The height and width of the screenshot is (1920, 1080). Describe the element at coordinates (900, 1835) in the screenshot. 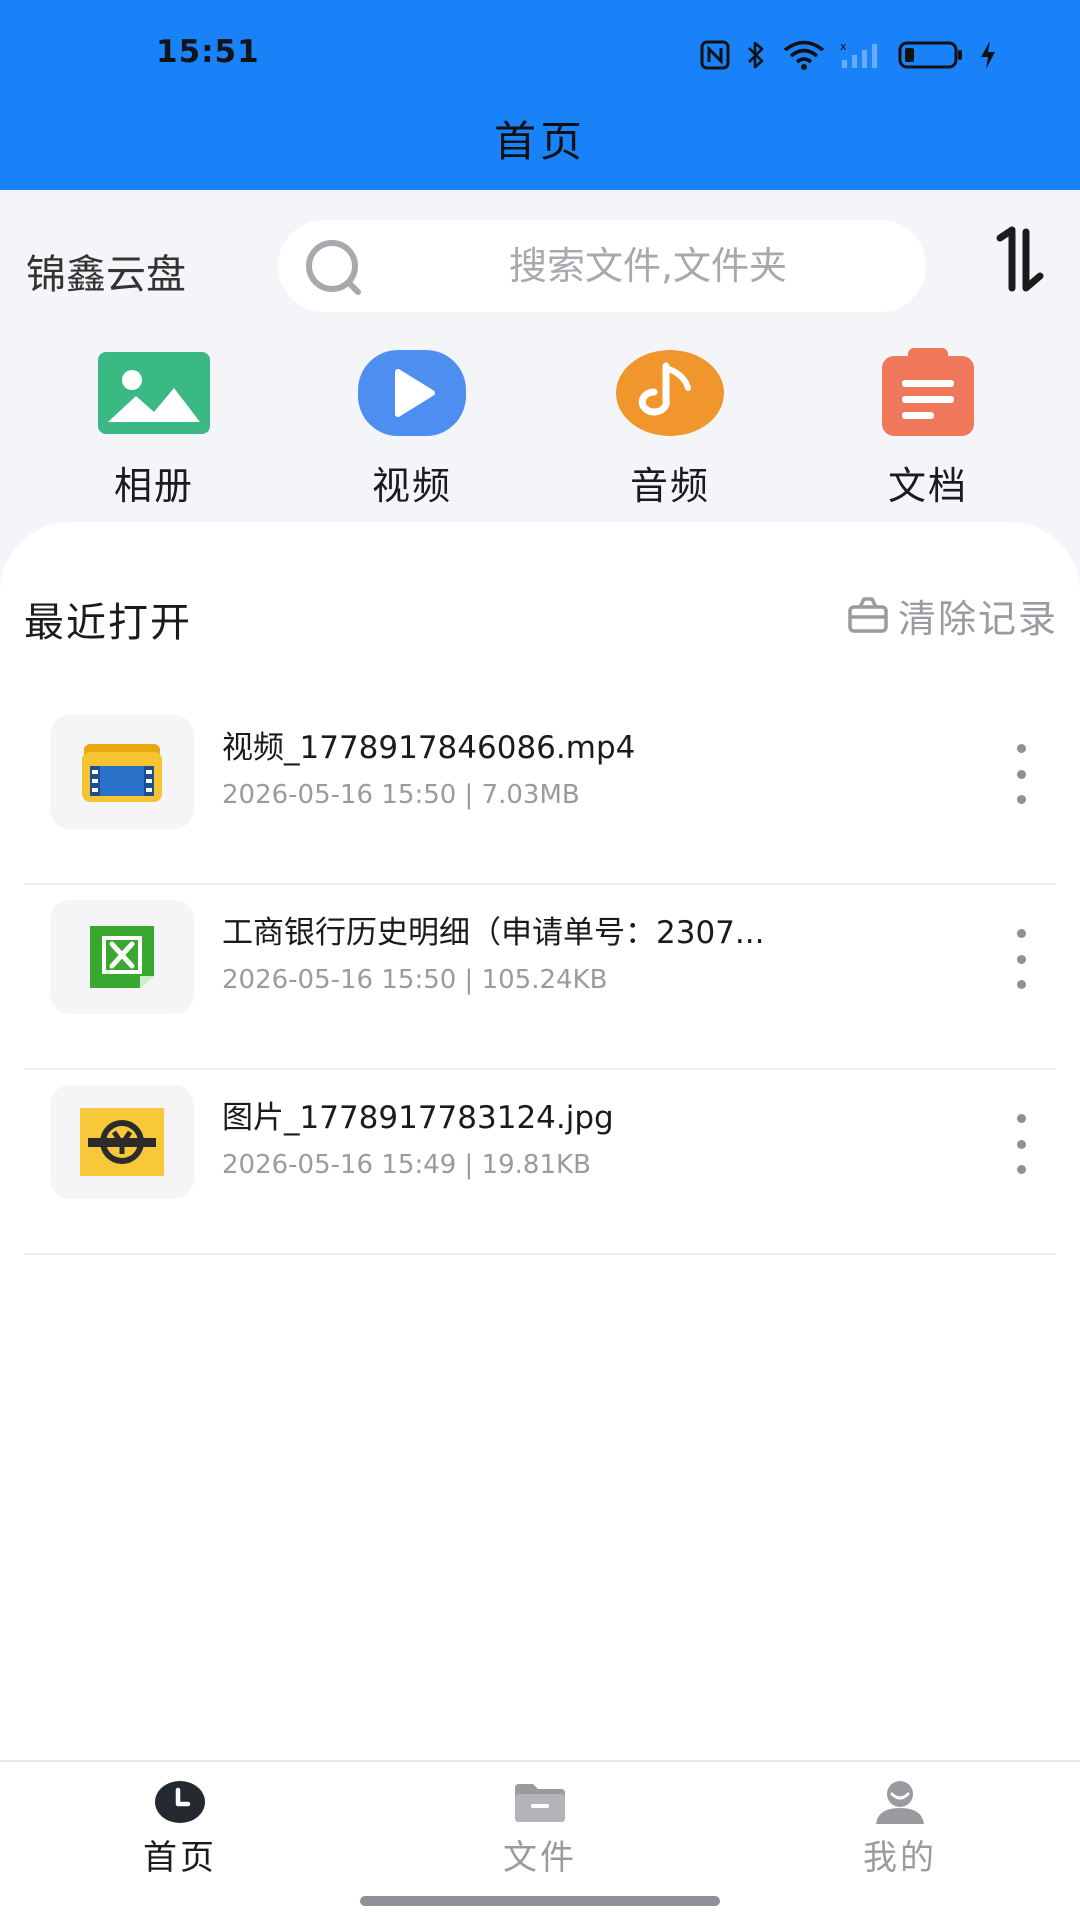

I see `nav-profile: 我的` at that location.